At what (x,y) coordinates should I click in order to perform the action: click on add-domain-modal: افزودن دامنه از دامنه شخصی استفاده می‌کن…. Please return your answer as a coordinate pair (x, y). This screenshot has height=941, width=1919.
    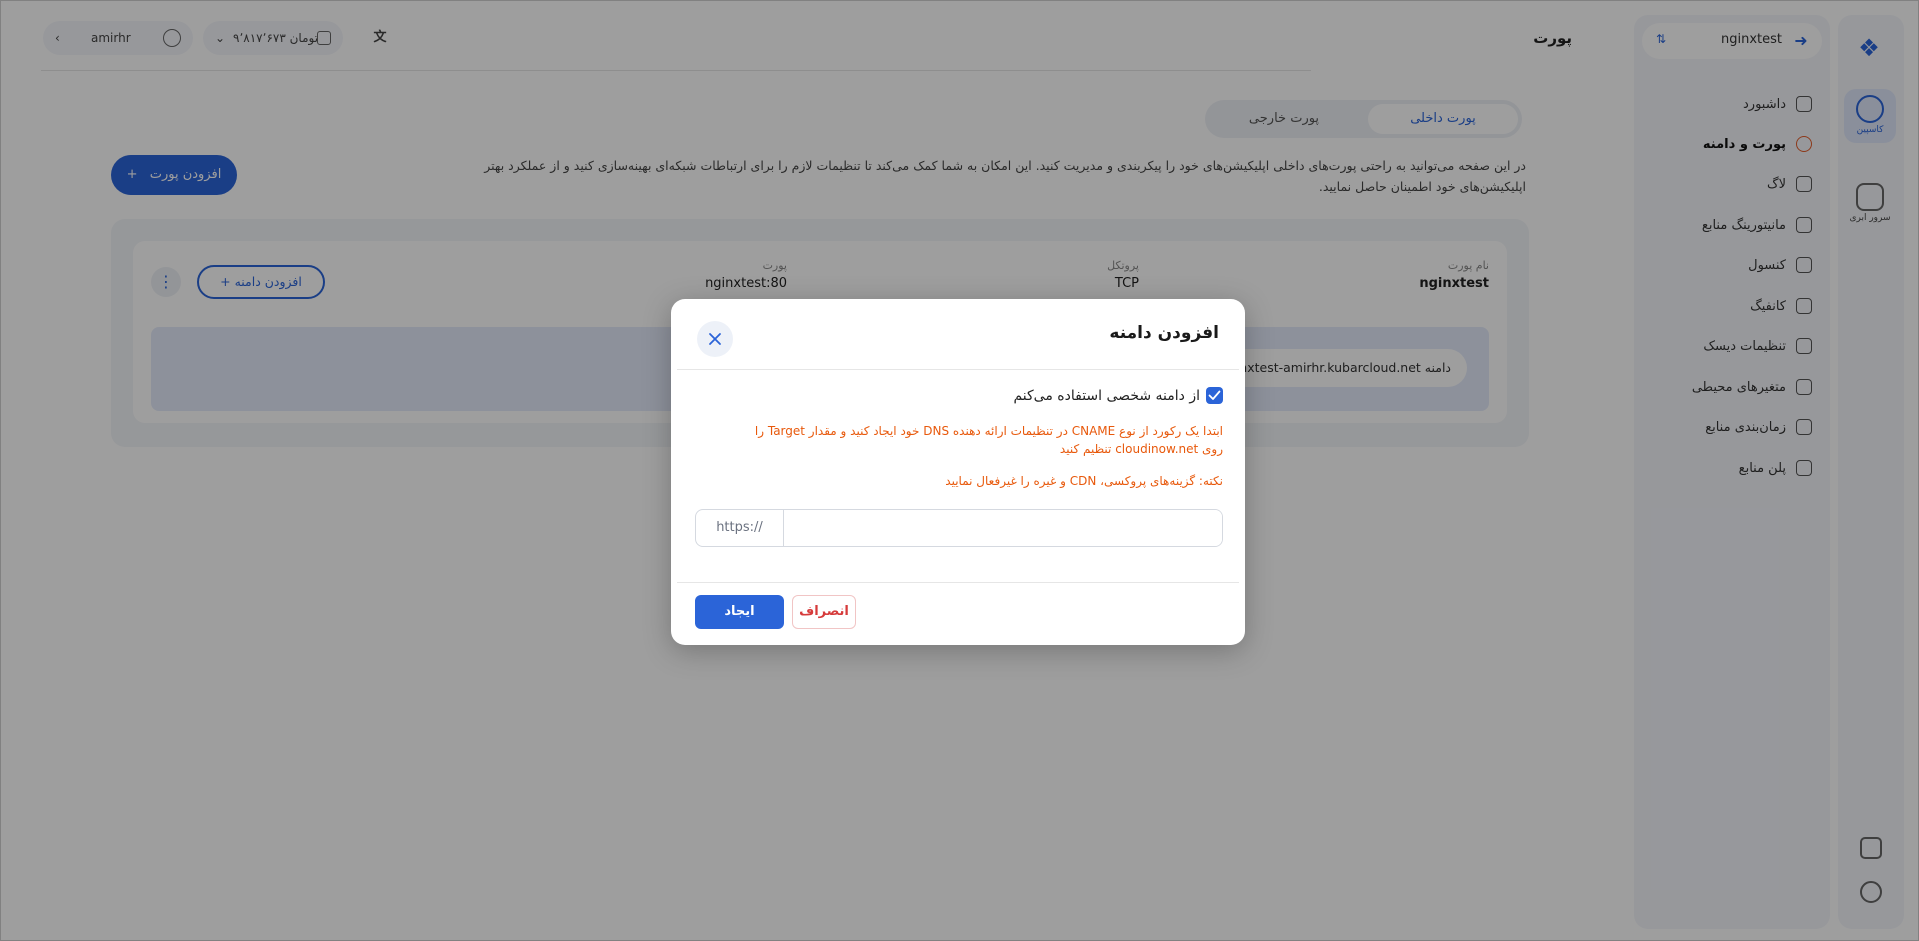
    Looking at the image, I should click on (958, 472).